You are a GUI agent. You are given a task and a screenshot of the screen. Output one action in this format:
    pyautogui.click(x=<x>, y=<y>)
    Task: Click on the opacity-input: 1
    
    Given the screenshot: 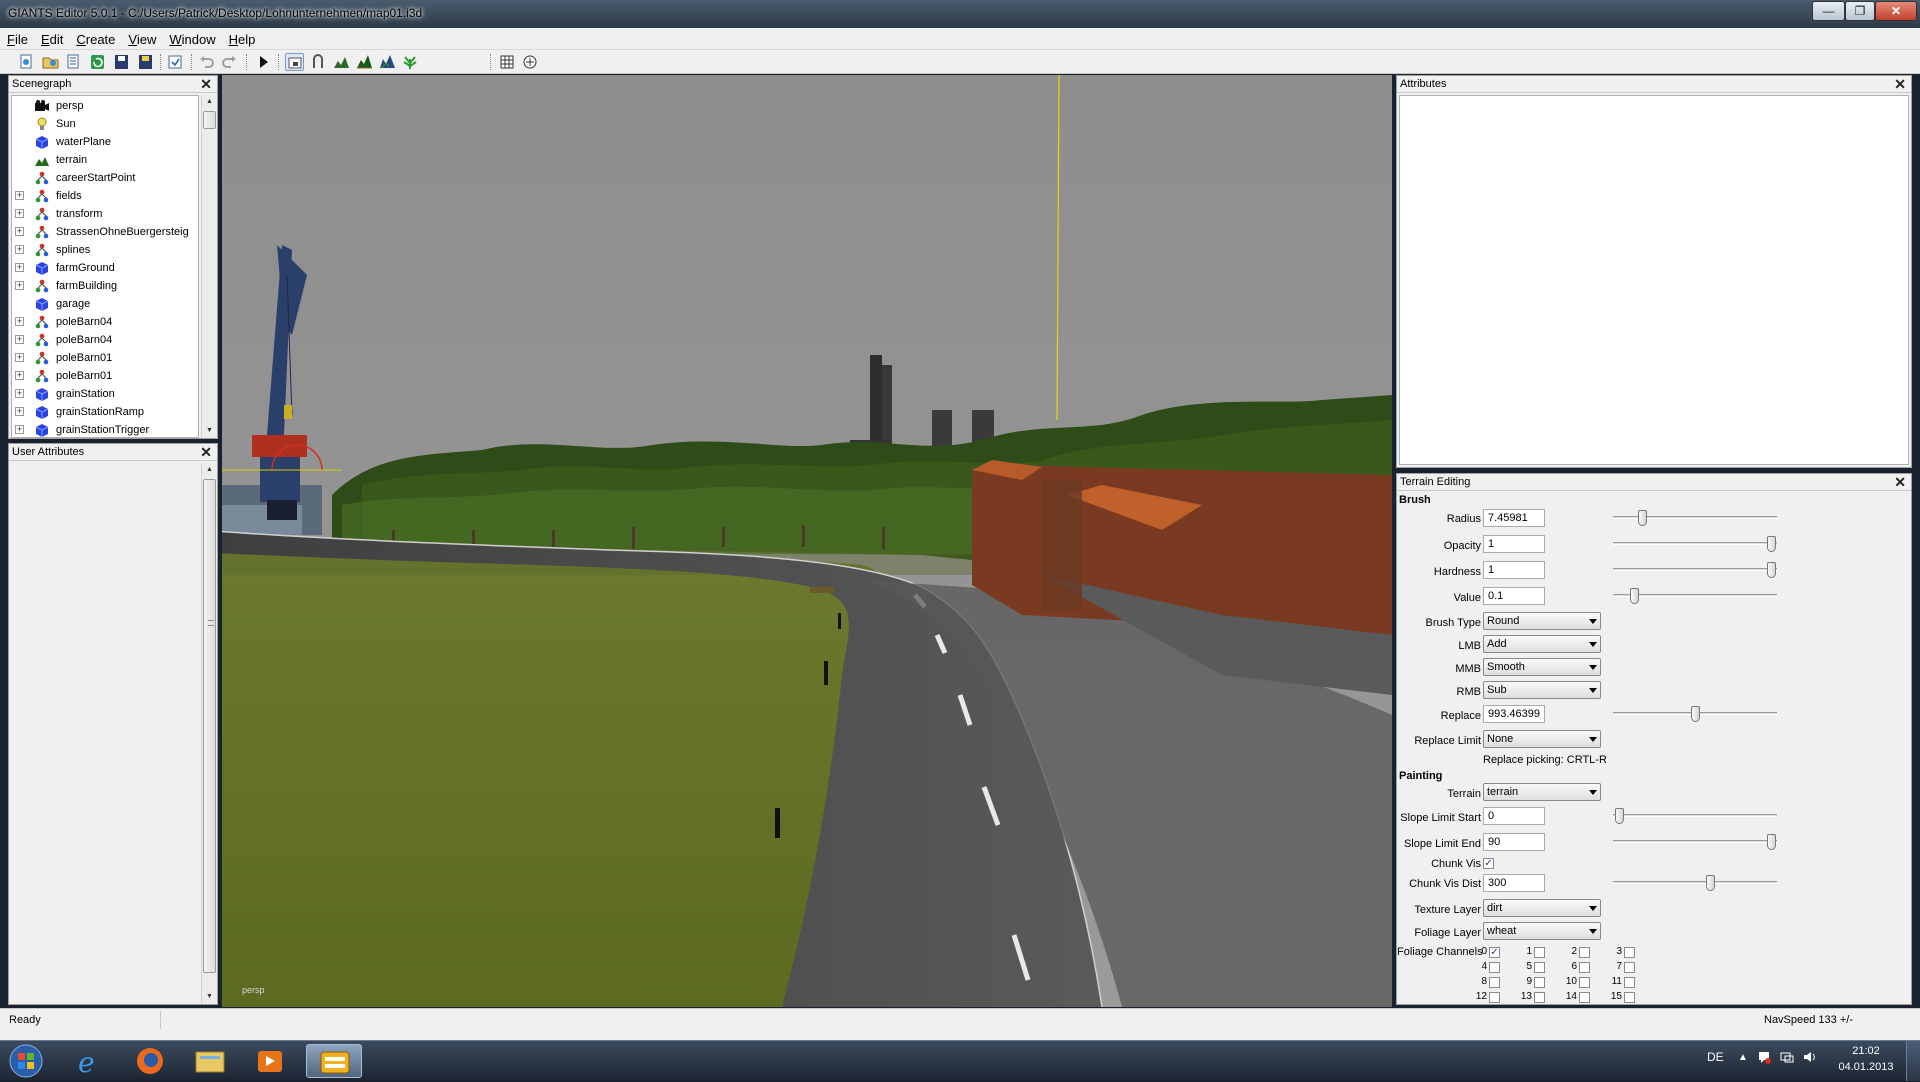 What is the action you would take?
    pyautogui.click(x=1514, y=544)
    